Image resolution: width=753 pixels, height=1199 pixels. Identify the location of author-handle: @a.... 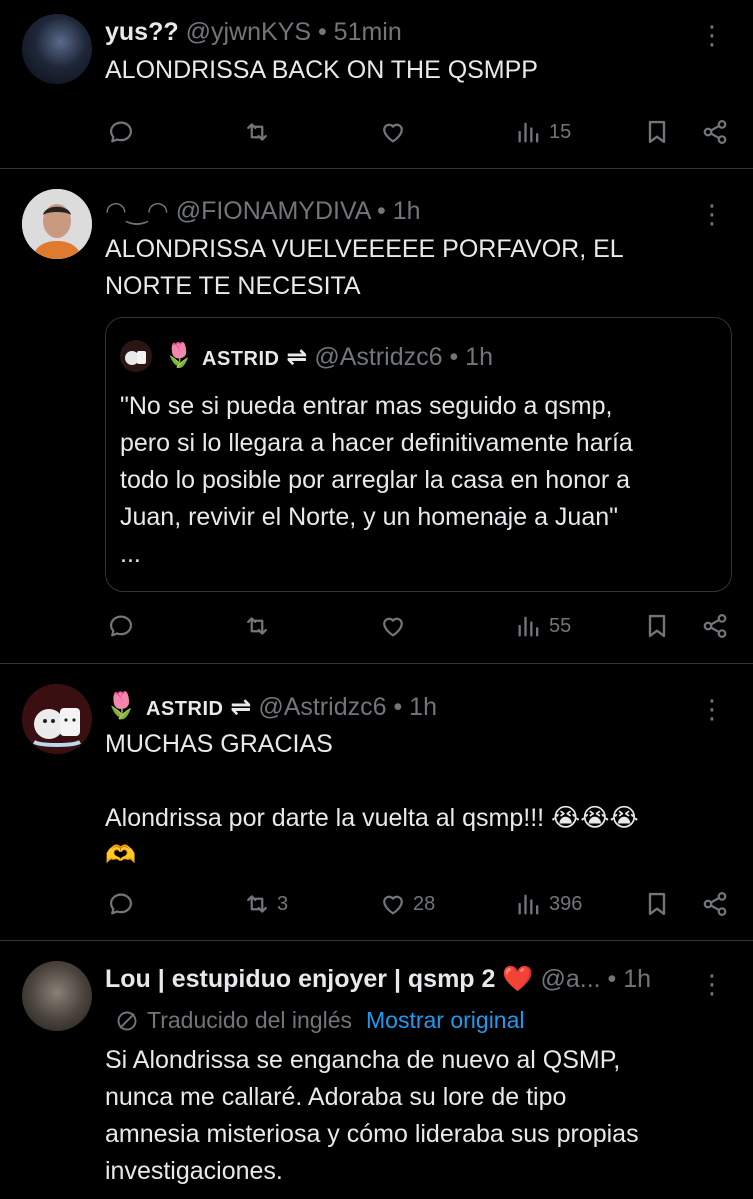
(570, 979).